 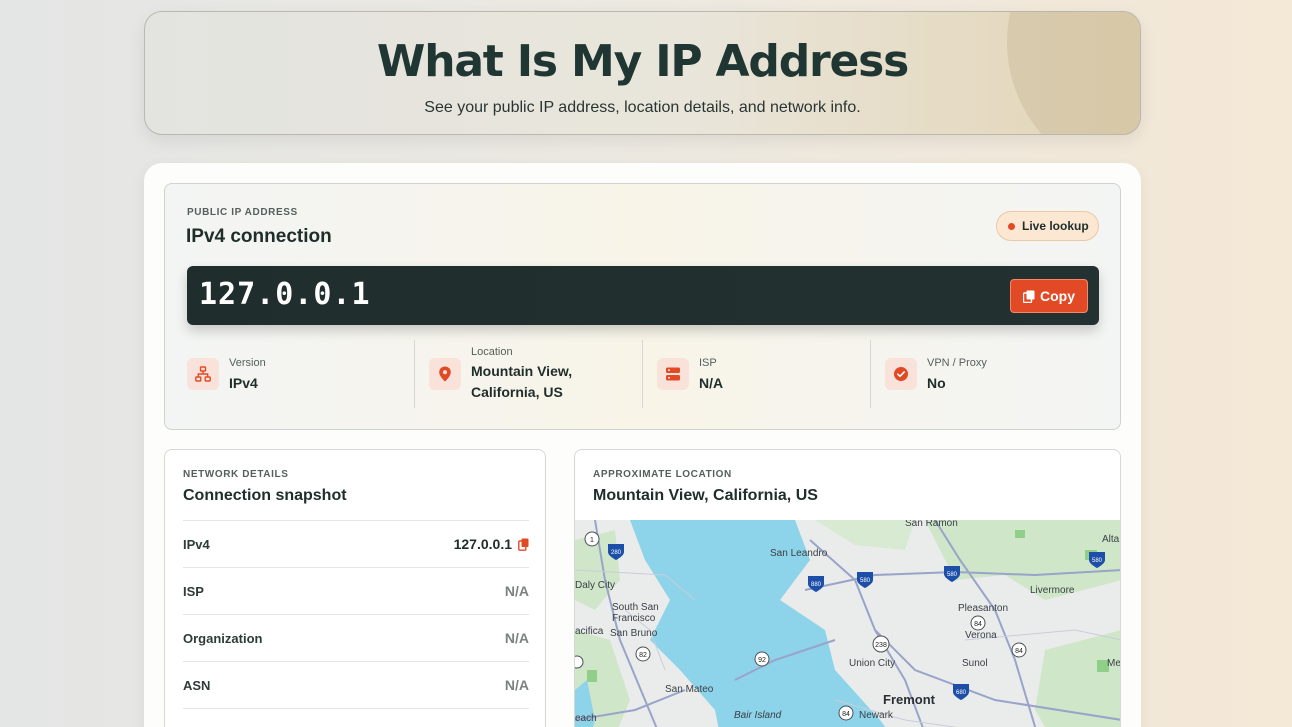 I want to click on stat-isp: ISP N/A, so click(x=757, y=374).